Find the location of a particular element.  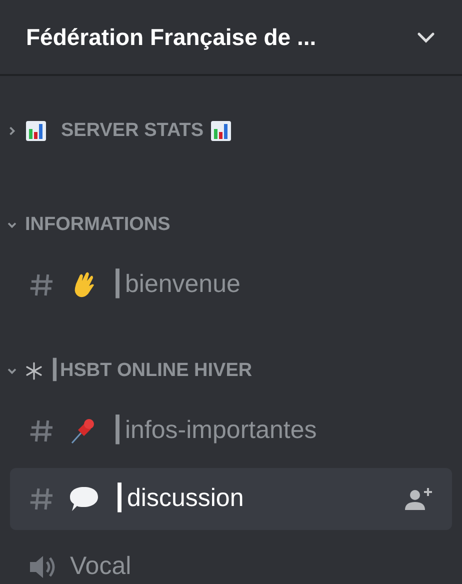

channel-name: ┃infos-importantes is located at coordinates (213, 430).